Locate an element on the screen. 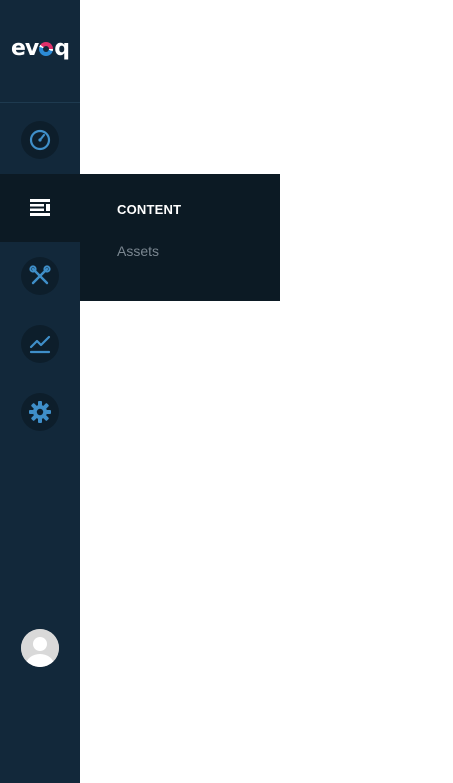 This screenshot has height=783, width=453. logo-wordmark: ev q is located at coordinates (40, 48).